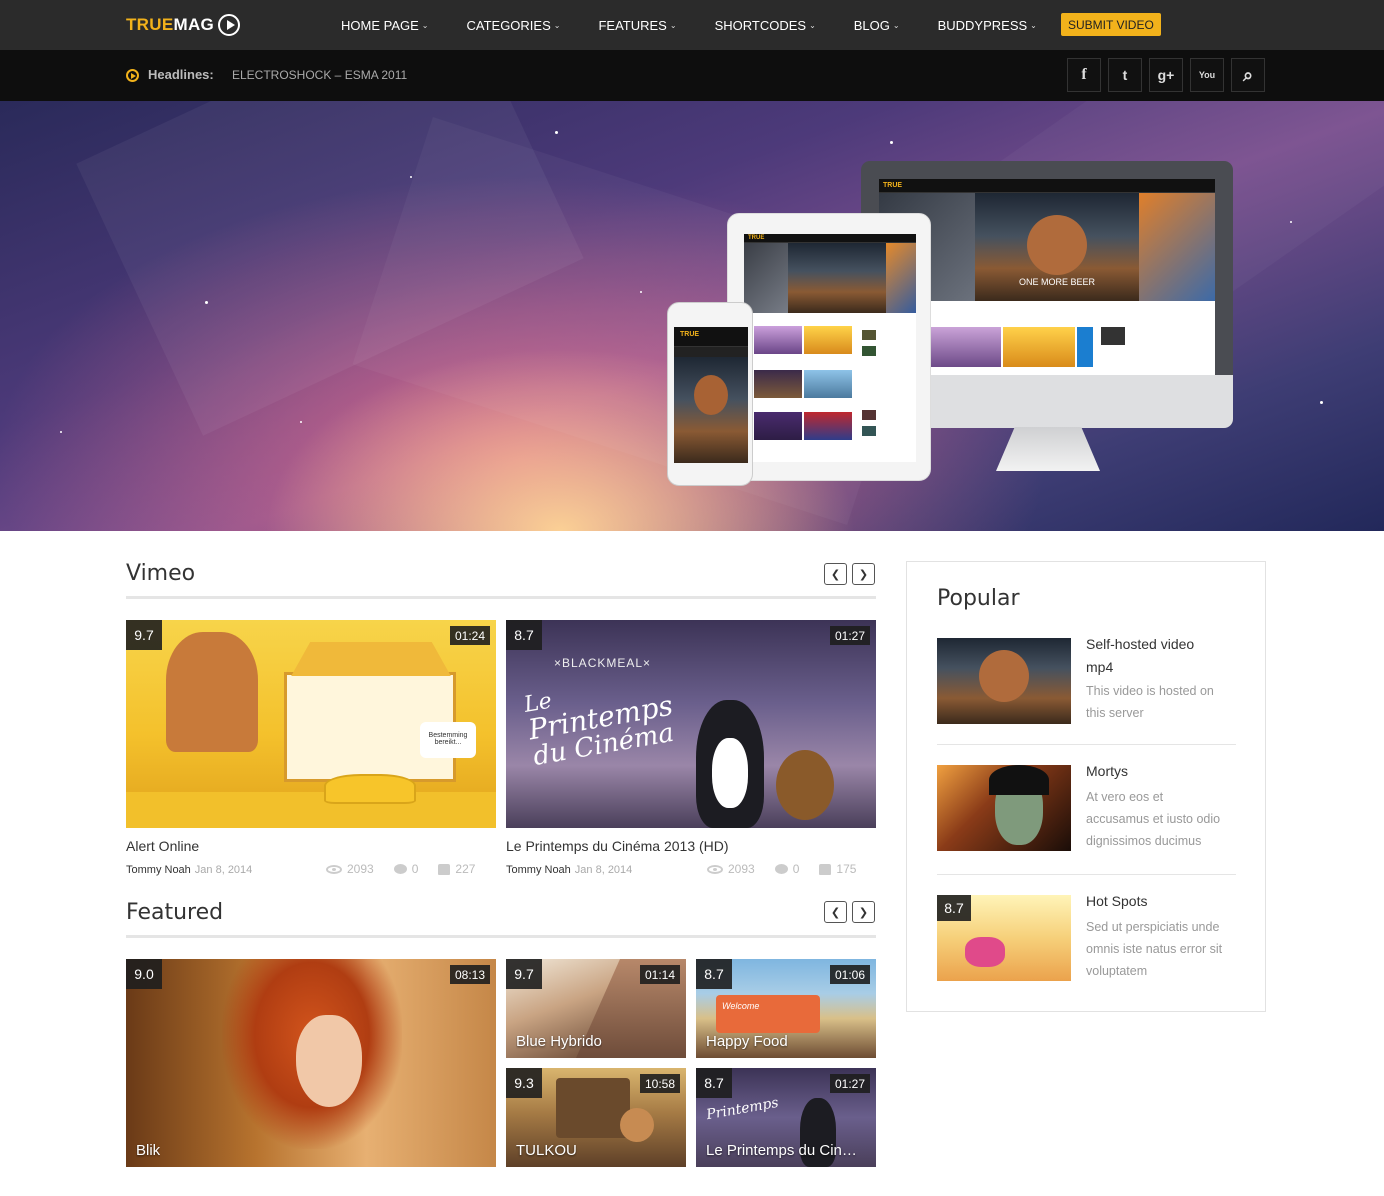 The height and width of the screenshot is (1196, 1384). I want to click on thumb-car, so click(370, 789).